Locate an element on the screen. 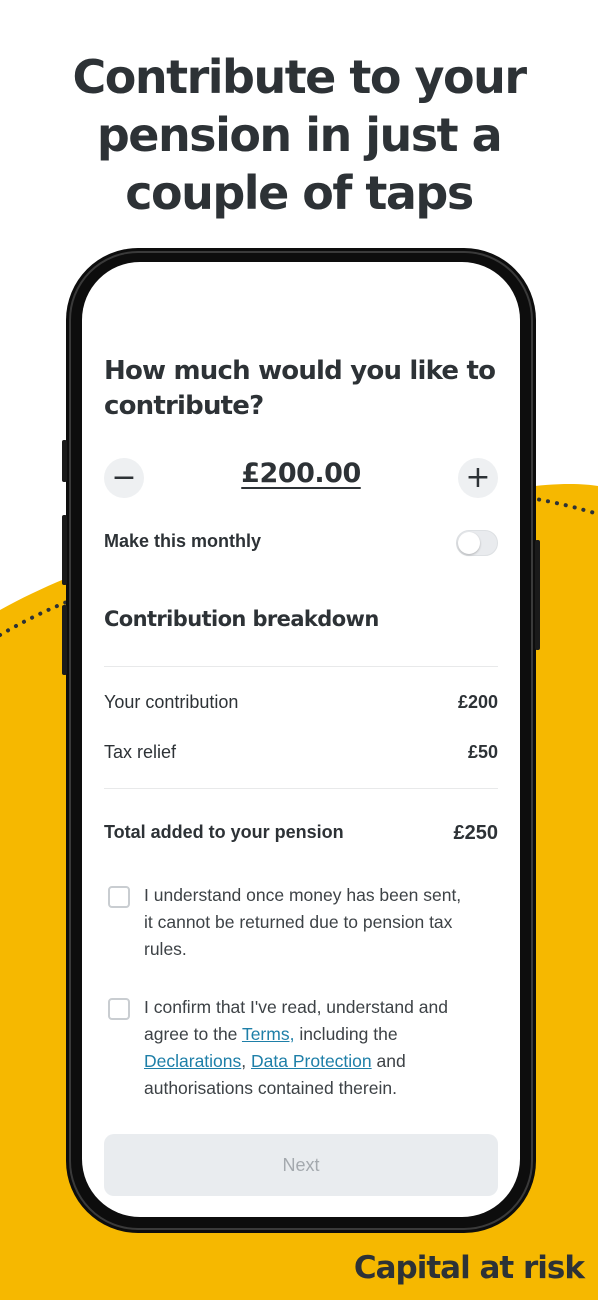 The width and height of the screenshot is (598, 1300). headline-line-2: pension in just a is located at coordinates (299, 135).